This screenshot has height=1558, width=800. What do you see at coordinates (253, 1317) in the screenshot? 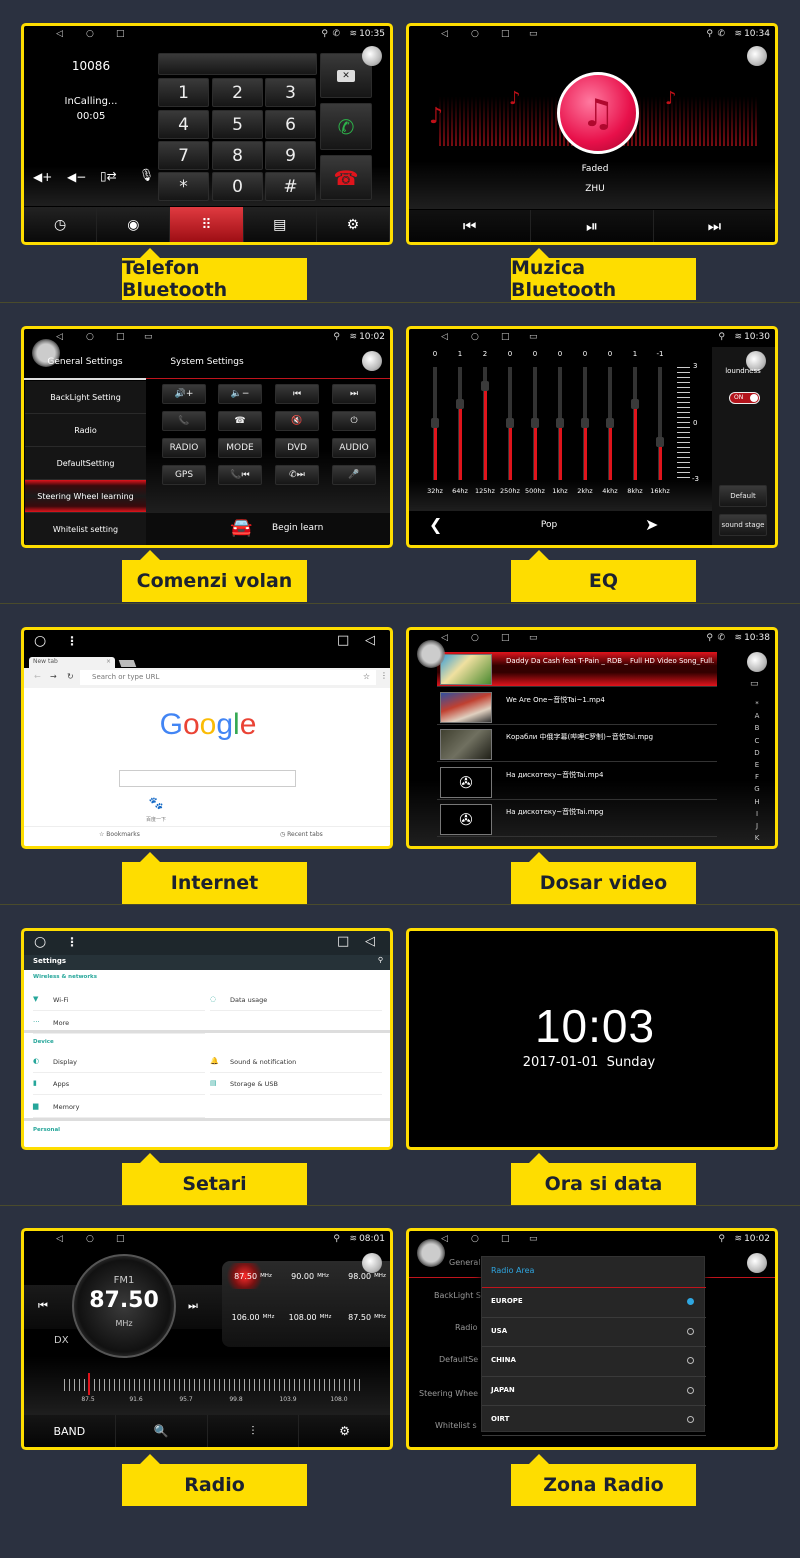
I see `radio-preset-button: 106.00 MHz` at bounding box center [253, 1317].